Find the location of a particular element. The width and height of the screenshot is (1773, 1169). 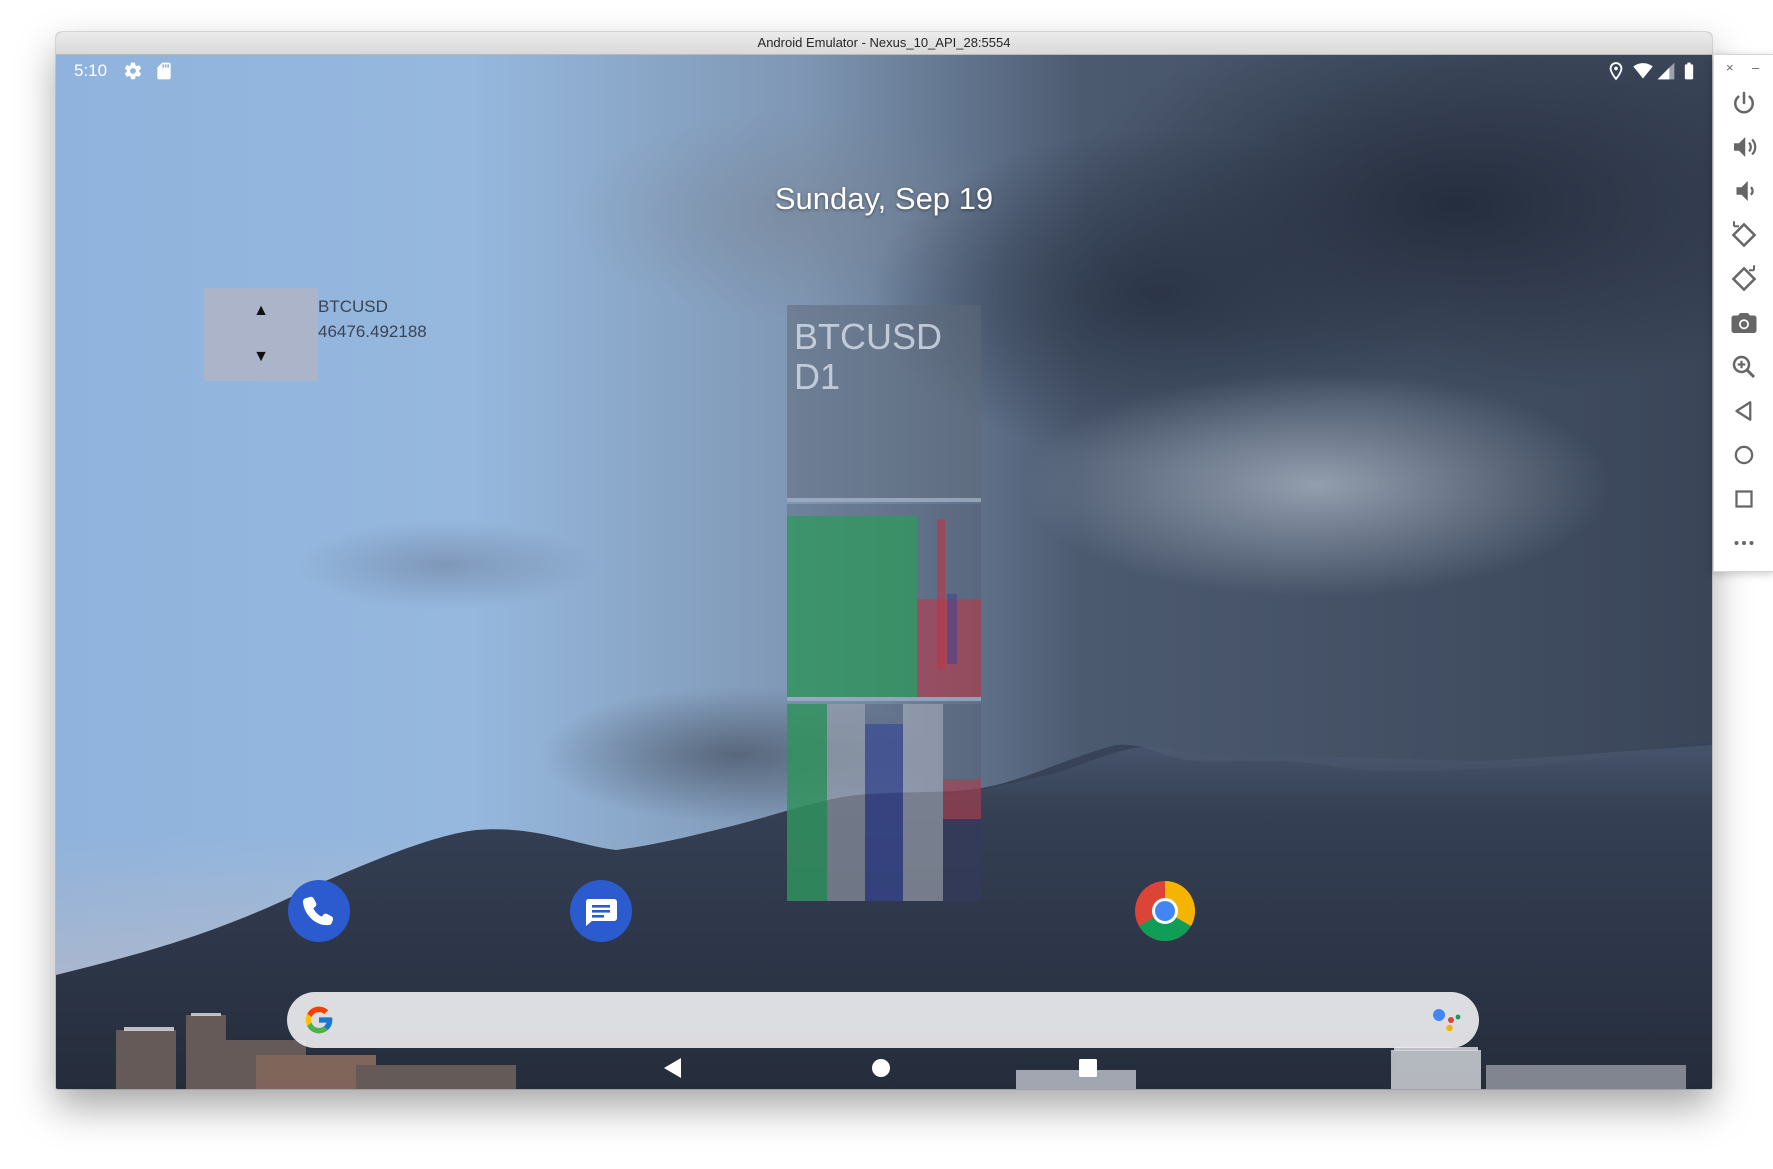

side-overview-button is located at coordinates (1744, 499).